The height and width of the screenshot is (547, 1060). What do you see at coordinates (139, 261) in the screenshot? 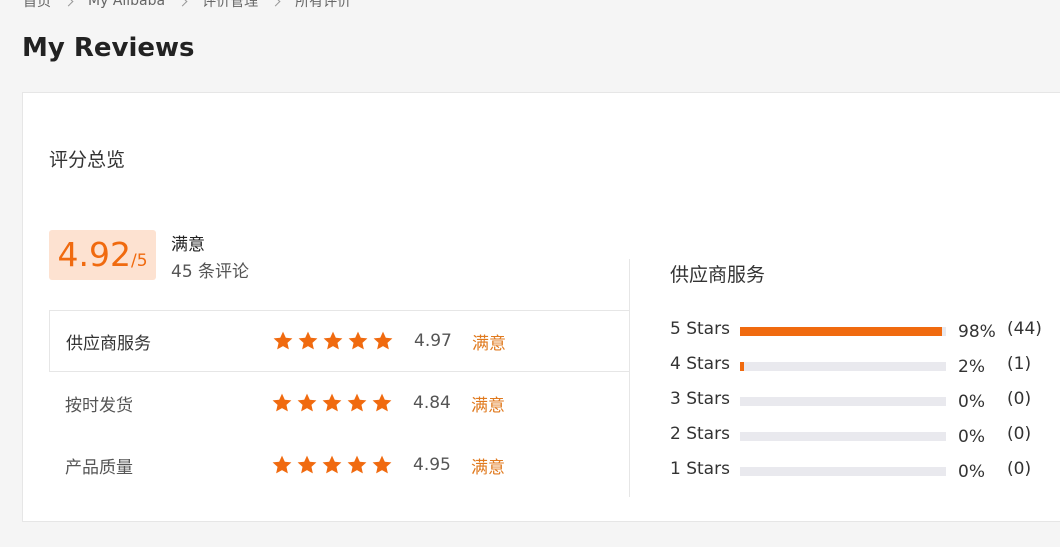
I see `score-max: /5` at bounding box center [139, 261].